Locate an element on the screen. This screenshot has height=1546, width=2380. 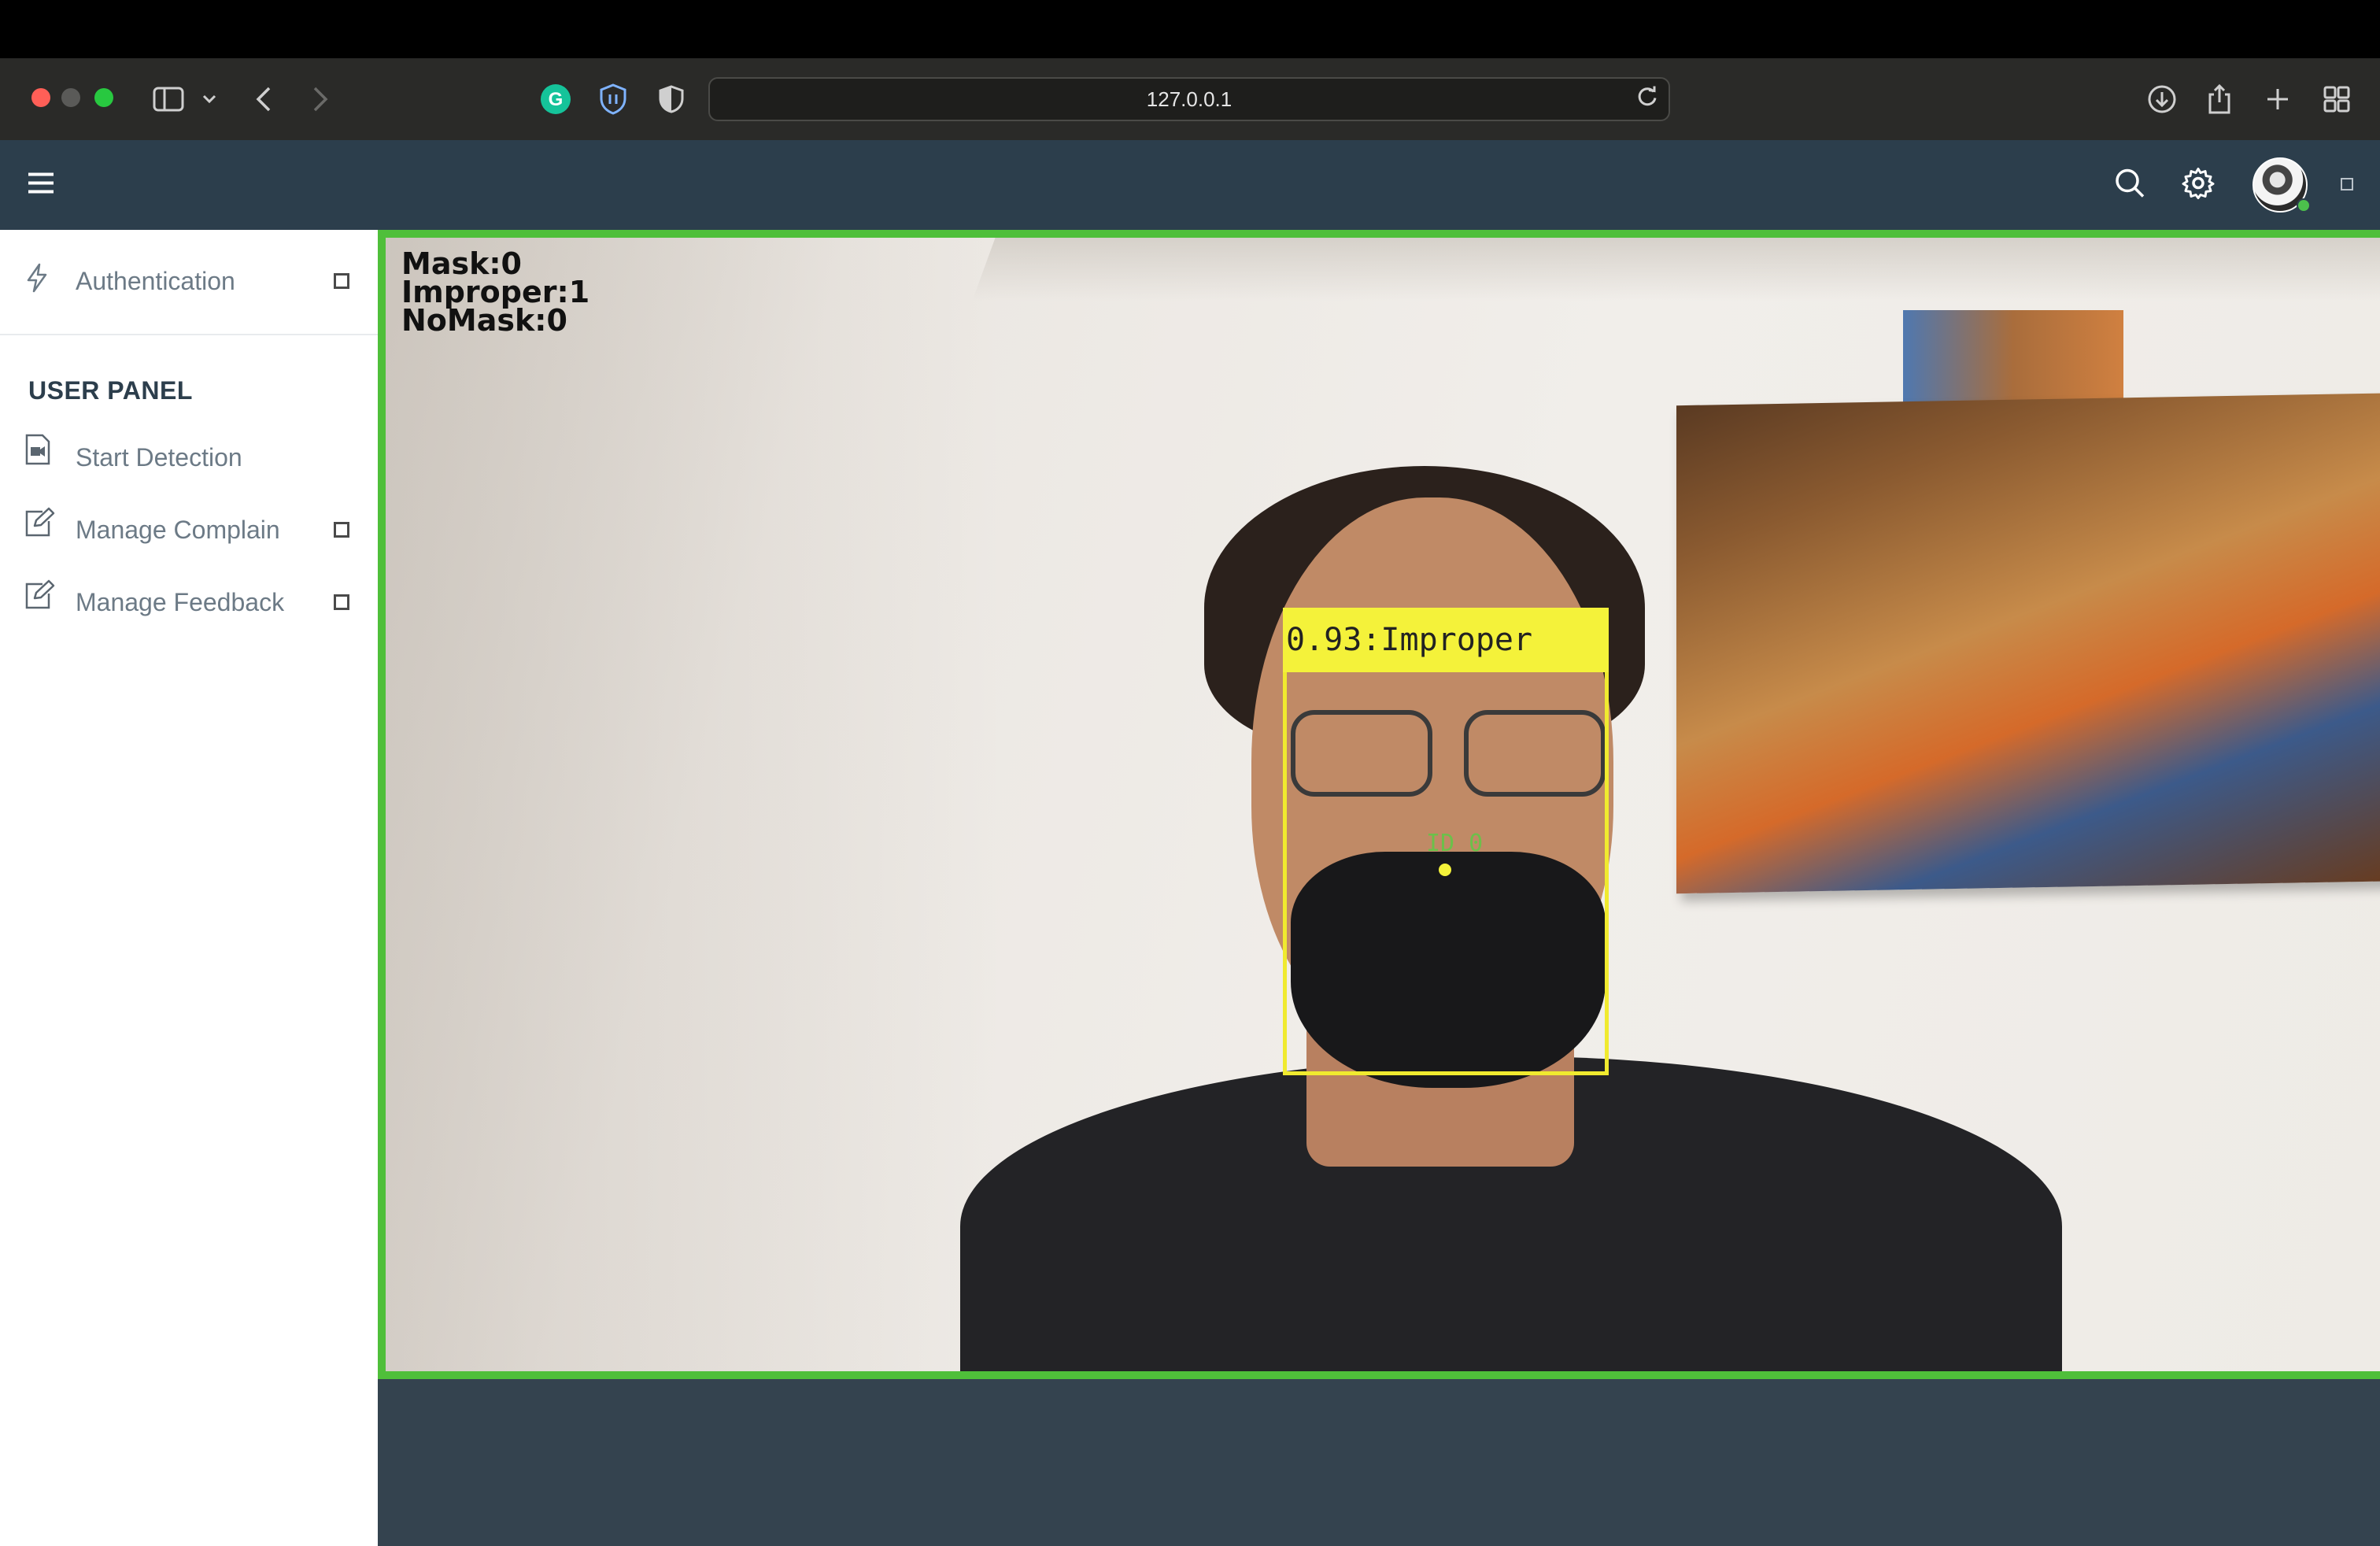
sidebar-item-manage-complain: Manage Complain is located at coordinates (189, 529).